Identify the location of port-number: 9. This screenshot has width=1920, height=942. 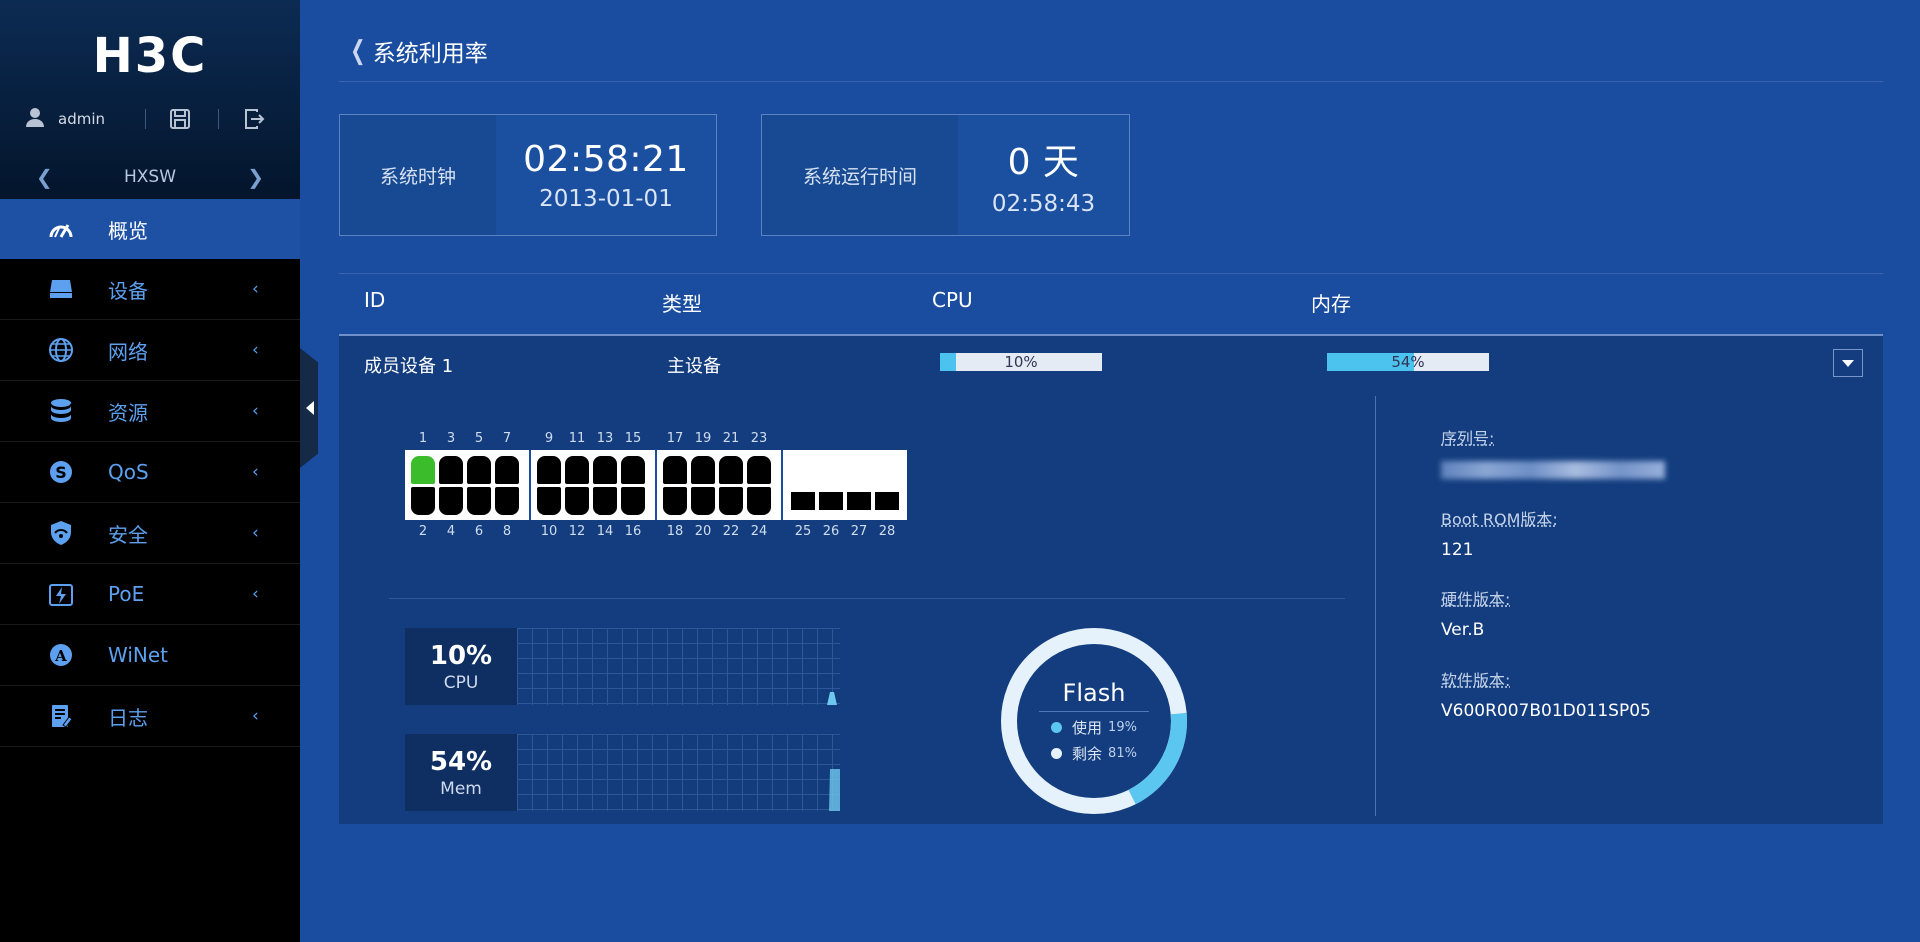
(549, 438).